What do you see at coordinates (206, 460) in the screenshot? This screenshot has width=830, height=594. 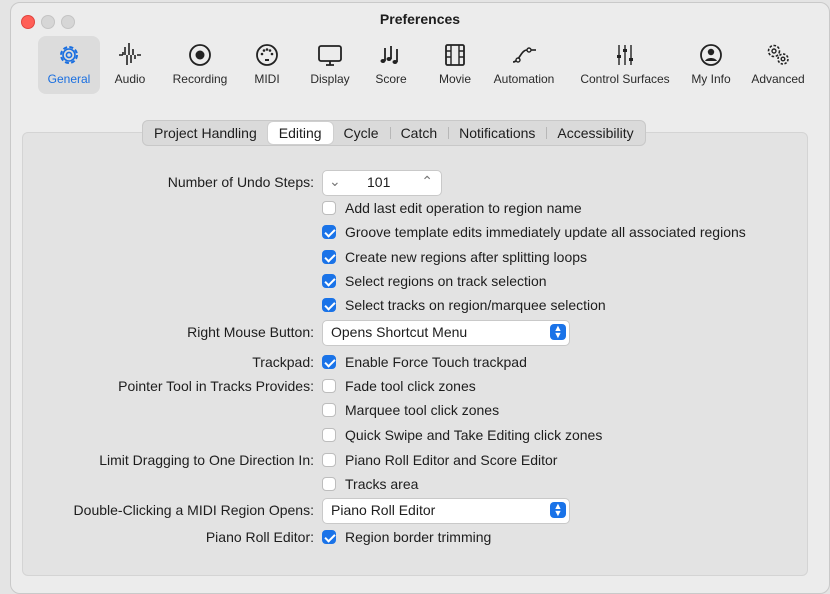 I see `limit-dragging-label: Limit Dragging to One Direction In:` at bounding box center [206, 460].